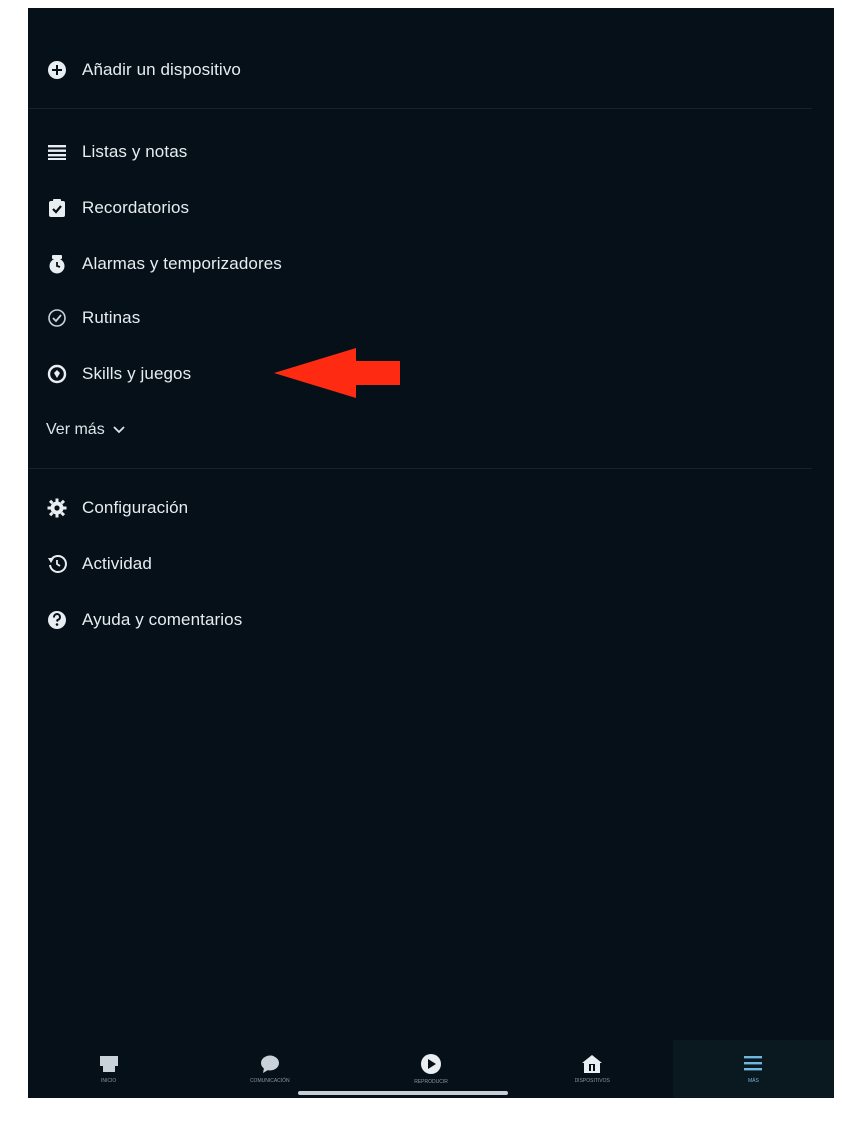 The width and height of the screenshot is (842, 1126). Describe the element at coordinates (57, 620) in the screenshot. I see `help-icon` at that location.